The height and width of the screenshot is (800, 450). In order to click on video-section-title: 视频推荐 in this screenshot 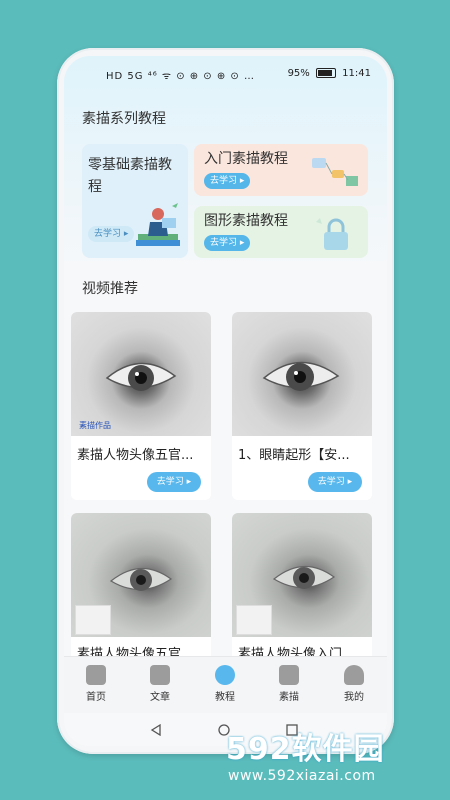, I will do `click(110, 289)`.